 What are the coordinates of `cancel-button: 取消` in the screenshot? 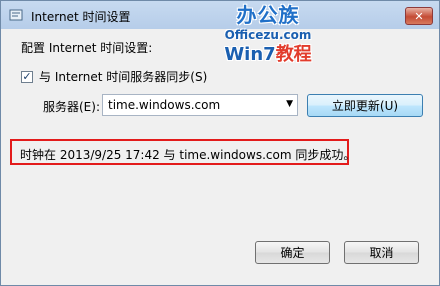 It's located at (381, 252).